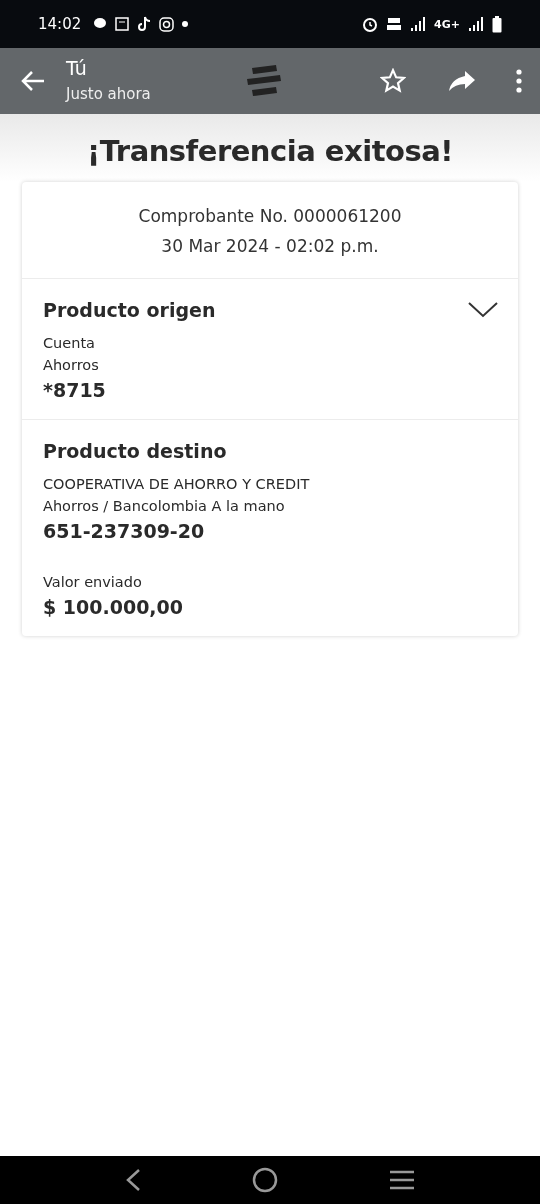  Describe the element at coordinates (122, 24) in the screenshot. I see `calendar-icon` at that location.